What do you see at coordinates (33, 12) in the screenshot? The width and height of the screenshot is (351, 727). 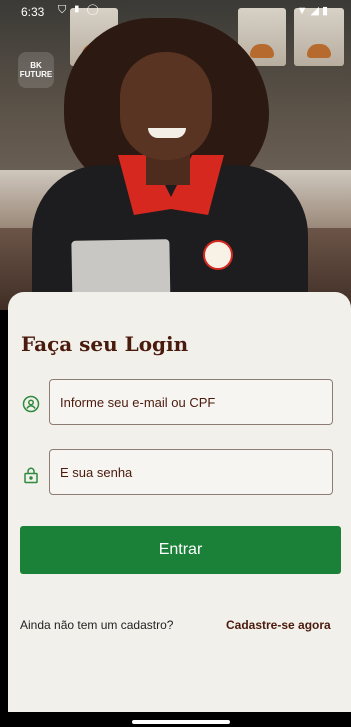 I see `status-time: 6:33` at bounding box center [33, 12].